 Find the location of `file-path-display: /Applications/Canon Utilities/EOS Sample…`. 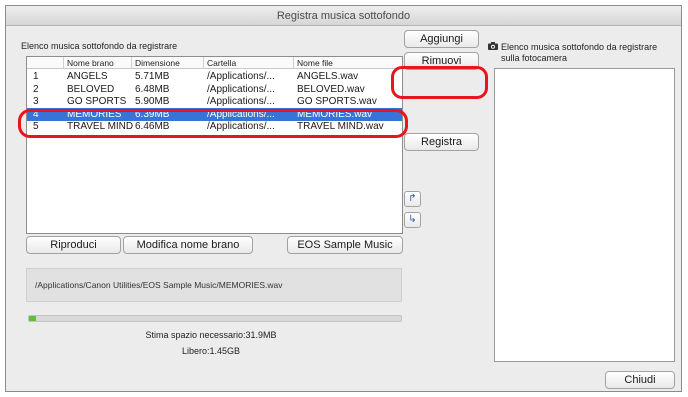

file-path-display: /Applications/Canon Utilities/EOS Sample… is located at coordinates (214, 285).